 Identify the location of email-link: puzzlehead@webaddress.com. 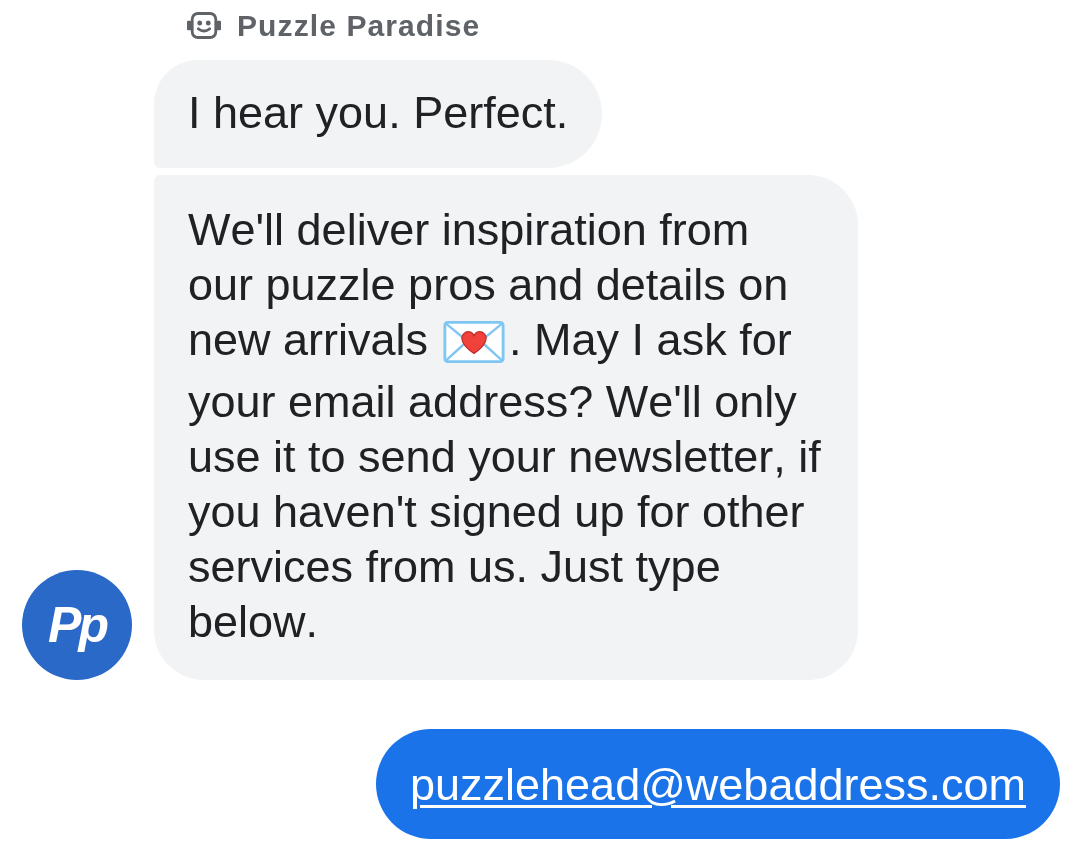
(717, 784).